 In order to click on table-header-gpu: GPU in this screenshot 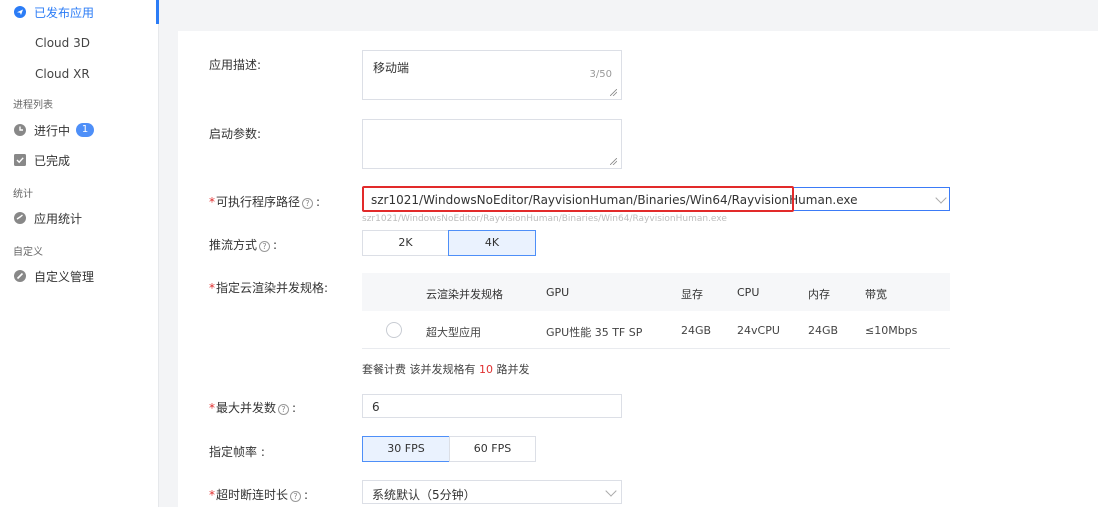, I will do `click(558, 292)`.